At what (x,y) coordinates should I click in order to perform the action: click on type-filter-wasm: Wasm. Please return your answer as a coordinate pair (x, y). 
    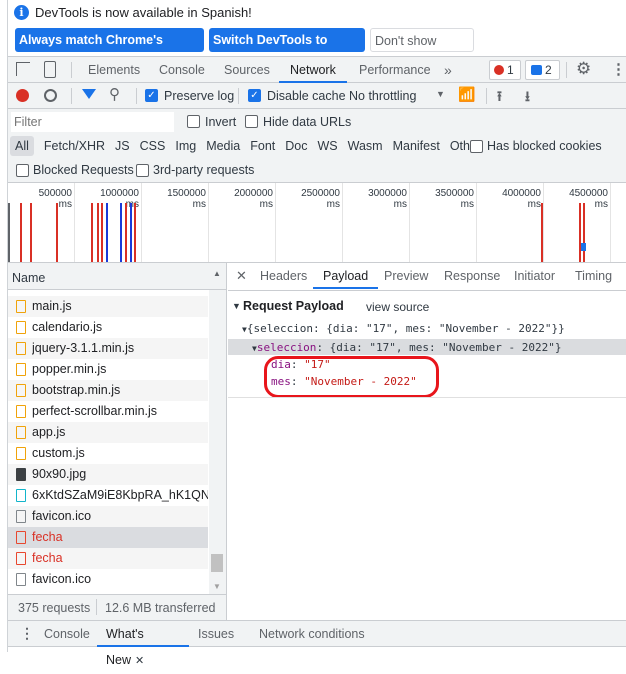
    Looking at the image, I should click on (365, 146).